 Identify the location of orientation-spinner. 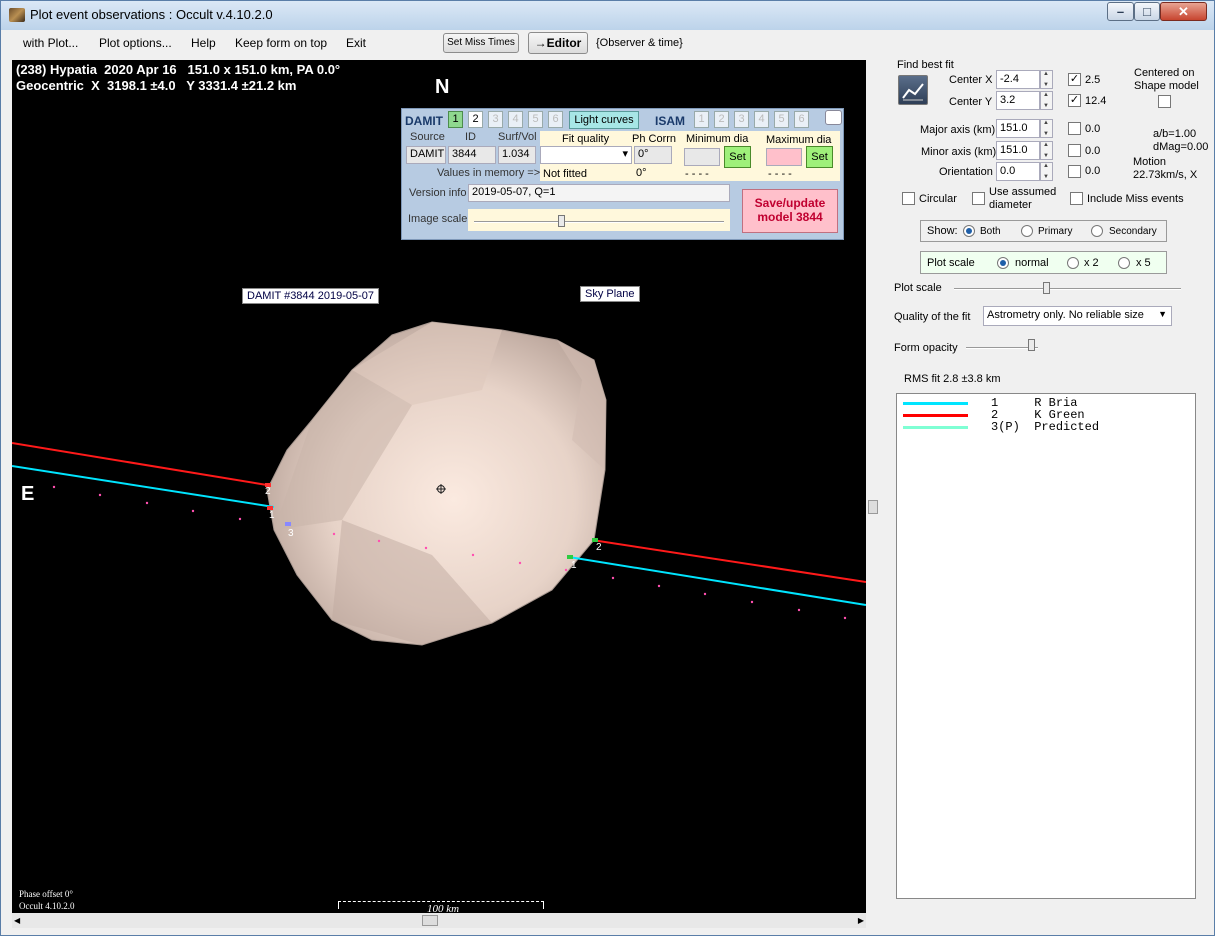
(1046, 171).